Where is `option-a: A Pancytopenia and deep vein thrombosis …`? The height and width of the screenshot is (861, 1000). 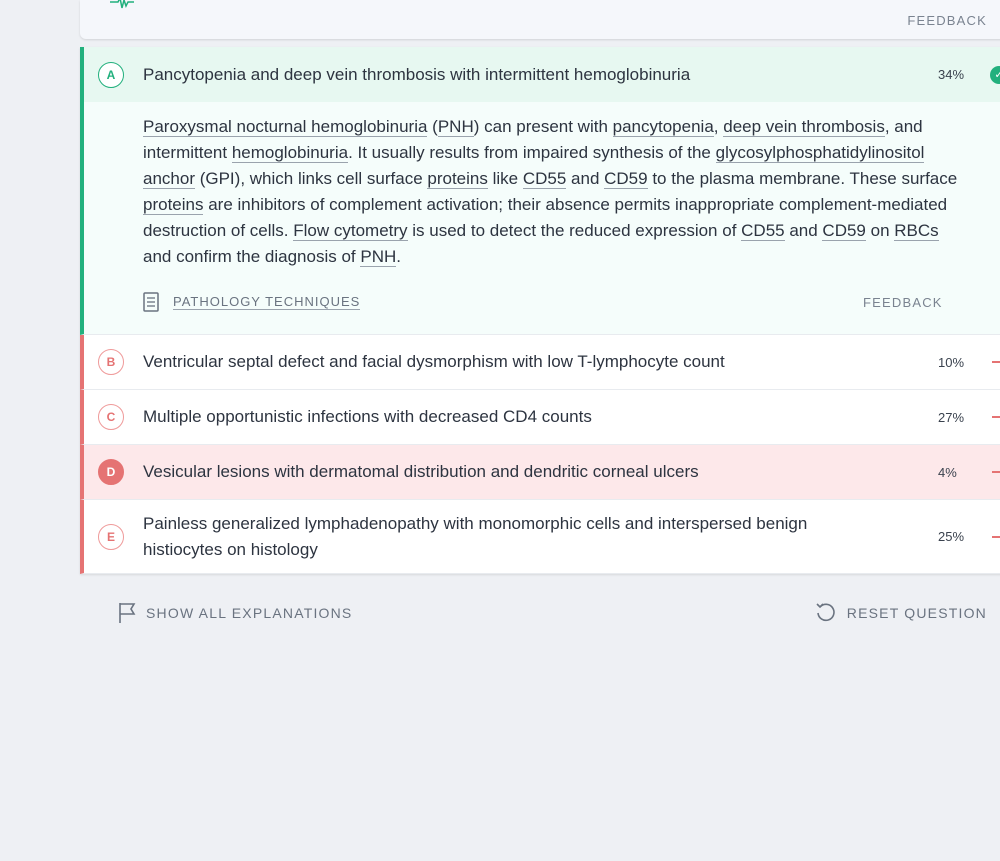 option-a: A Pancytopenia and deep vein thrombosis … is located at coordinates (540, 74).